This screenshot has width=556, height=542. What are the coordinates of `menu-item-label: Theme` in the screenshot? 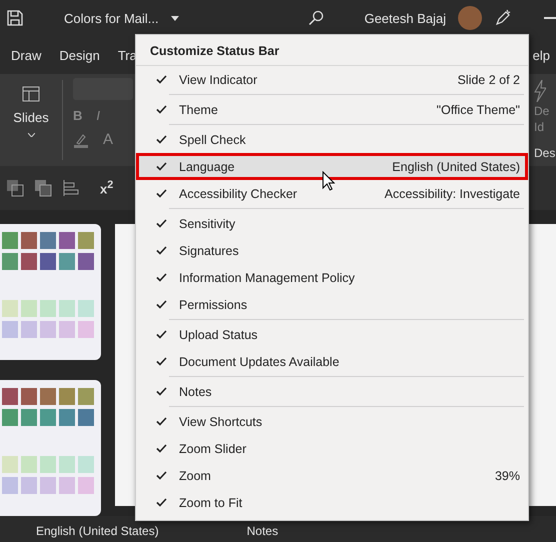 It's located at (199, 109).